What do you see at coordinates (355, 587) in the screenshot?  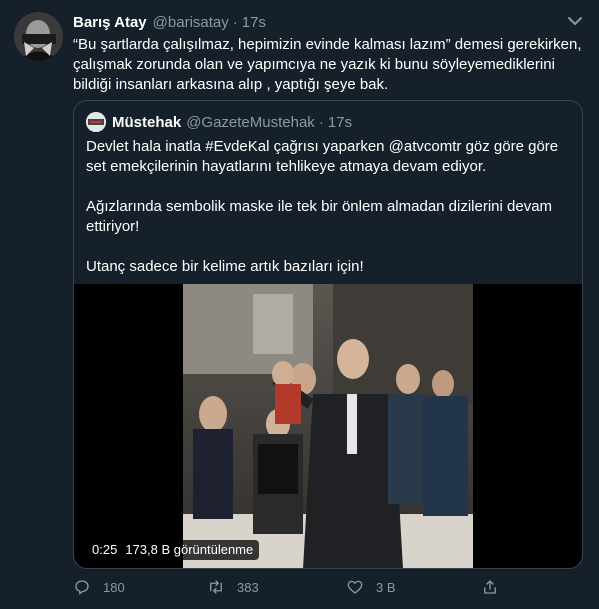 I see `like-icon` at bounding box center [355, 587].